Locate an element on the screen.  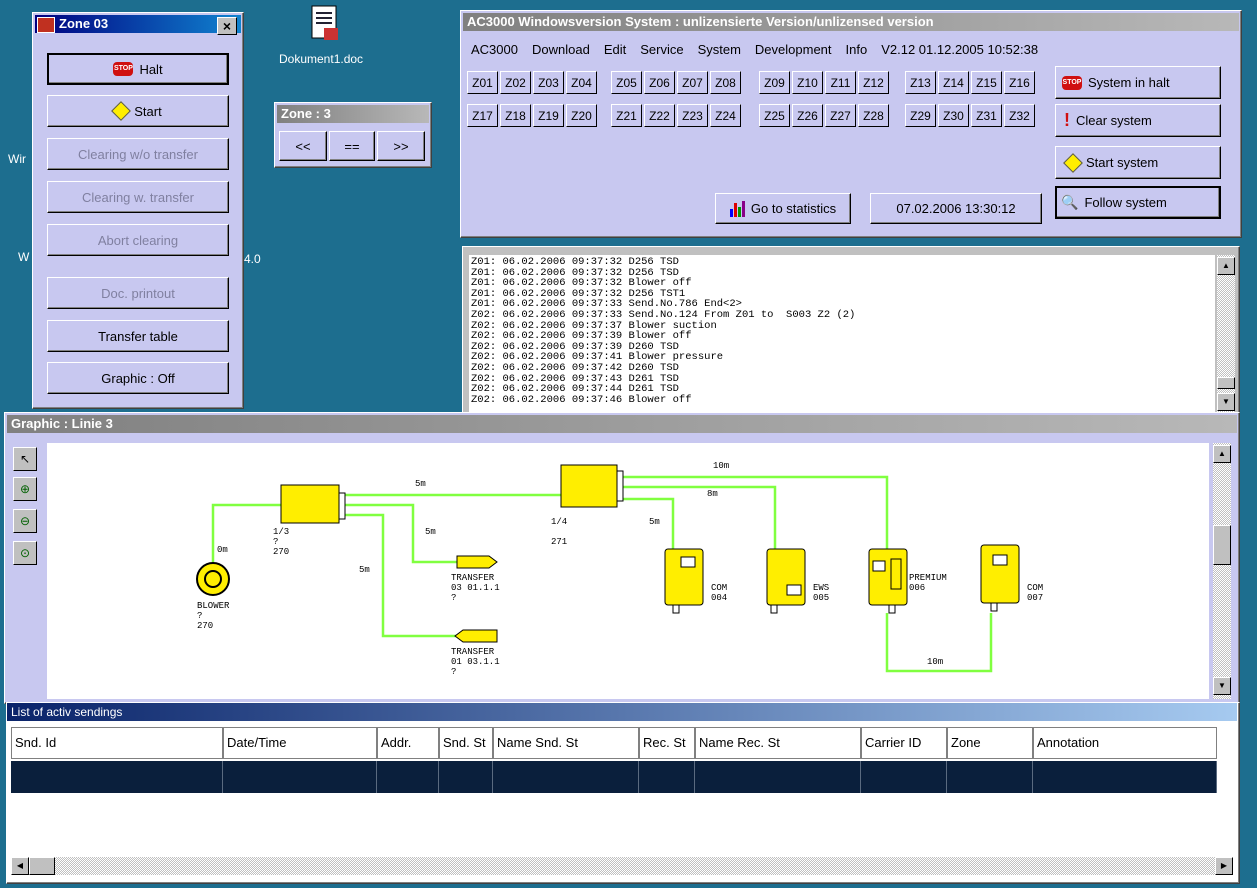
clearing-wo-transfer-button: Clearing w/o transfer is located at coordinates (138, 154).